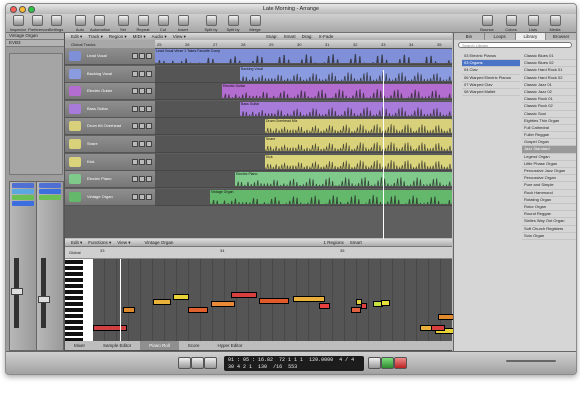 This screenshot has width=580, height=409. Describe the element at coordinates (356, 242) in the screenshot. I see `editor-snap-value: Smart` at that location.